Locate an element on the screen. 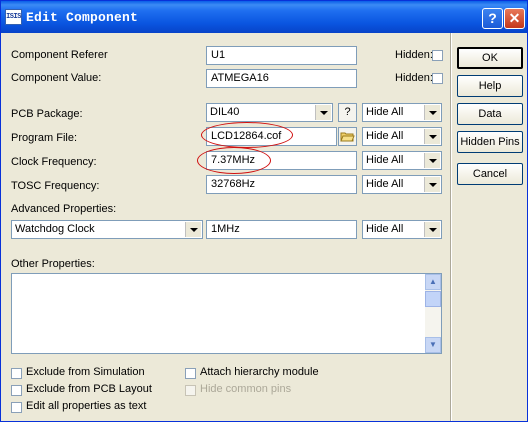 The width and height of the screenshot is (528, 422). hide-common-pins-checkbox is located at coordinates (190, 390).